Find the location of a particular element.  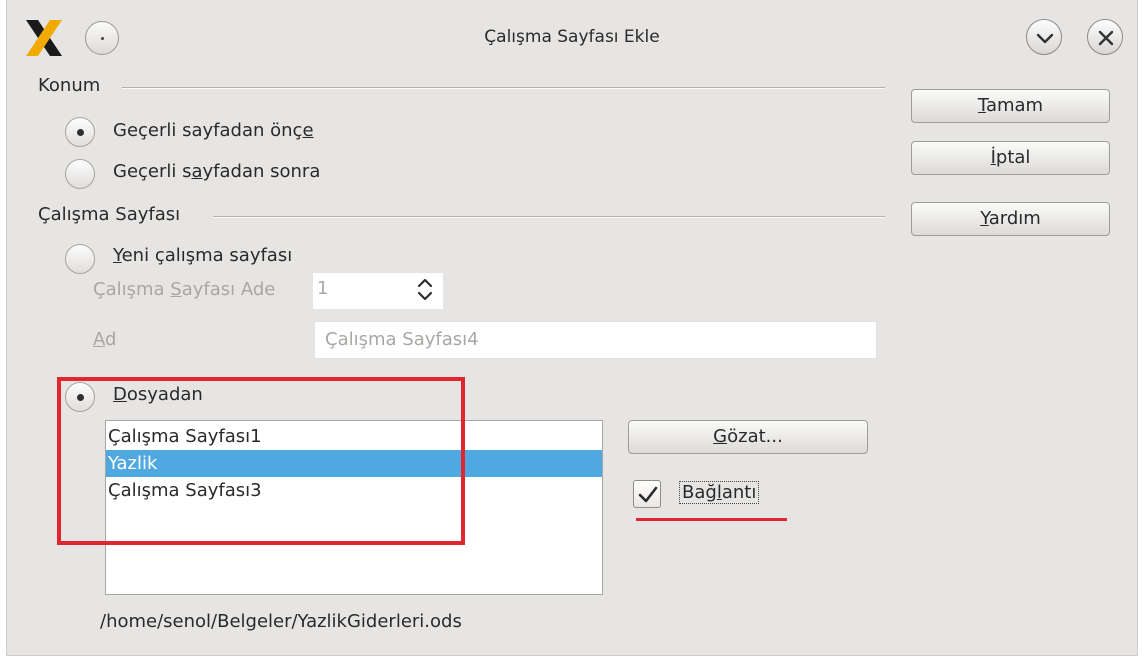

location-section-label: Konum is located at coordinates (69, 85).